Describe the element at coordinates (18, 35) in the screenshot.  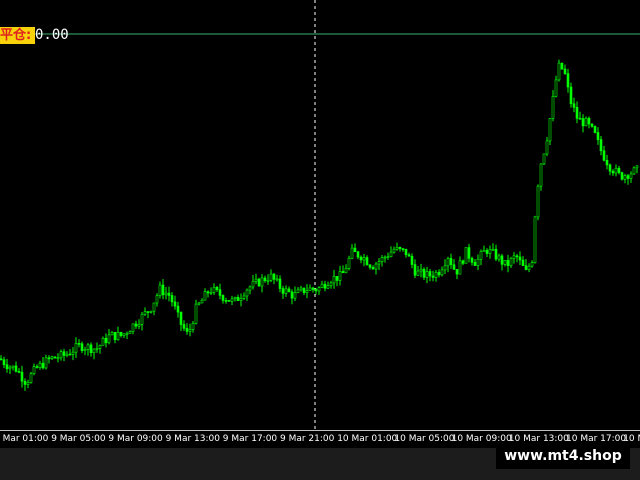
I see `close-position-label: 平仓:` at that location.